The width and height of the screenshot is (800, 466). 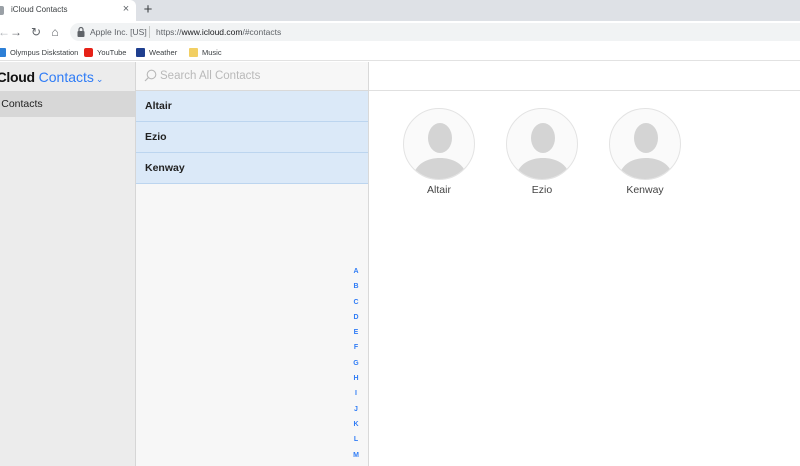 What do you see at coordinates (356, 455) in the screenshot?
I see `index-letter-m: M` at bounding box center [356, 455].